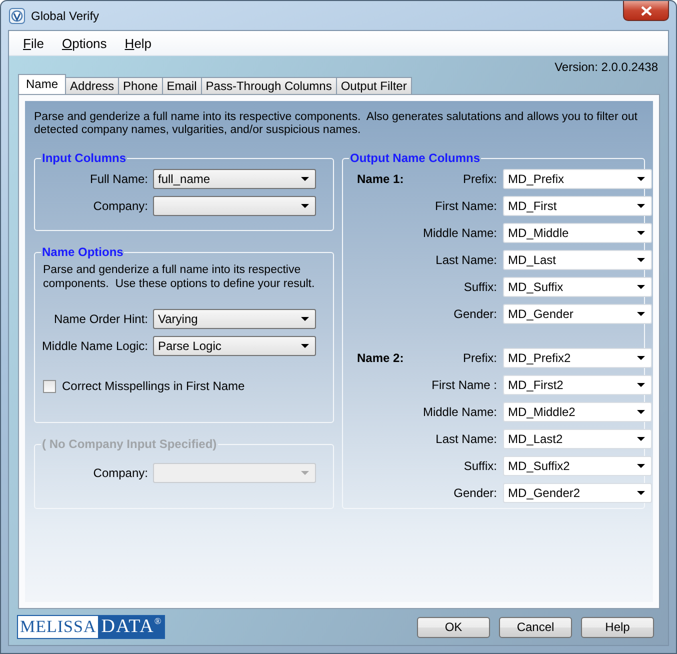  I want to click on tab: Phone, so click(140, 85).